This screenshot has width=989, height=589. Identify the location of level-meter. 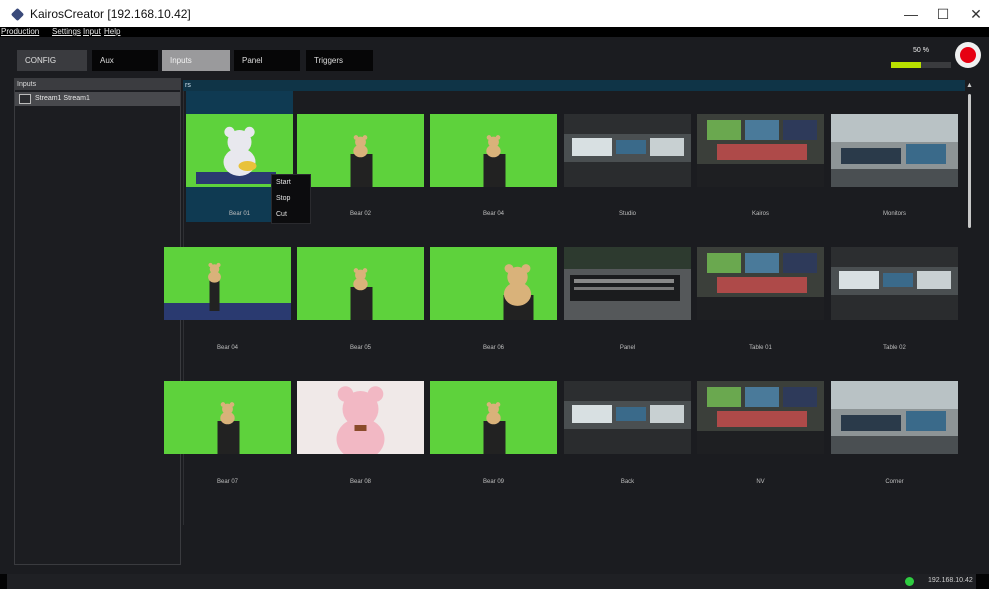
(921, 65).